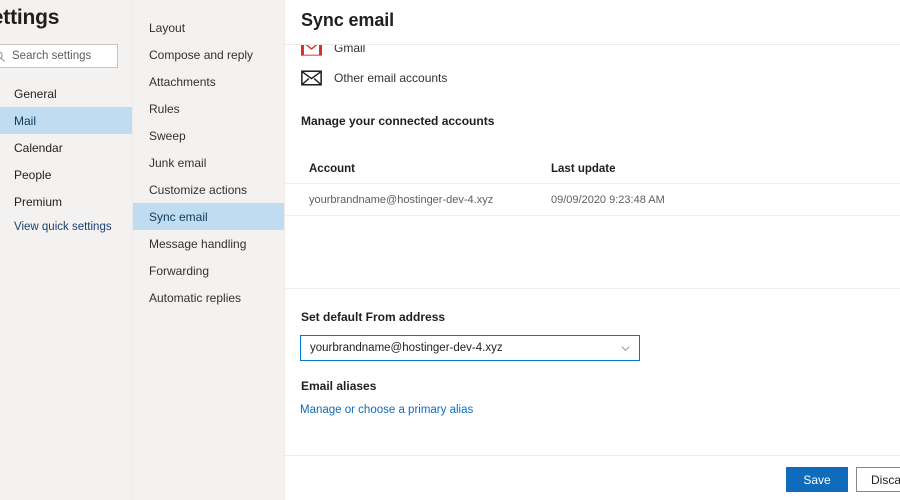 Image resolution: width=900 pixels, height=500 pixels. Describe the element at coordinates (62, 56) in the screenshot. I see `search-input` at that location.